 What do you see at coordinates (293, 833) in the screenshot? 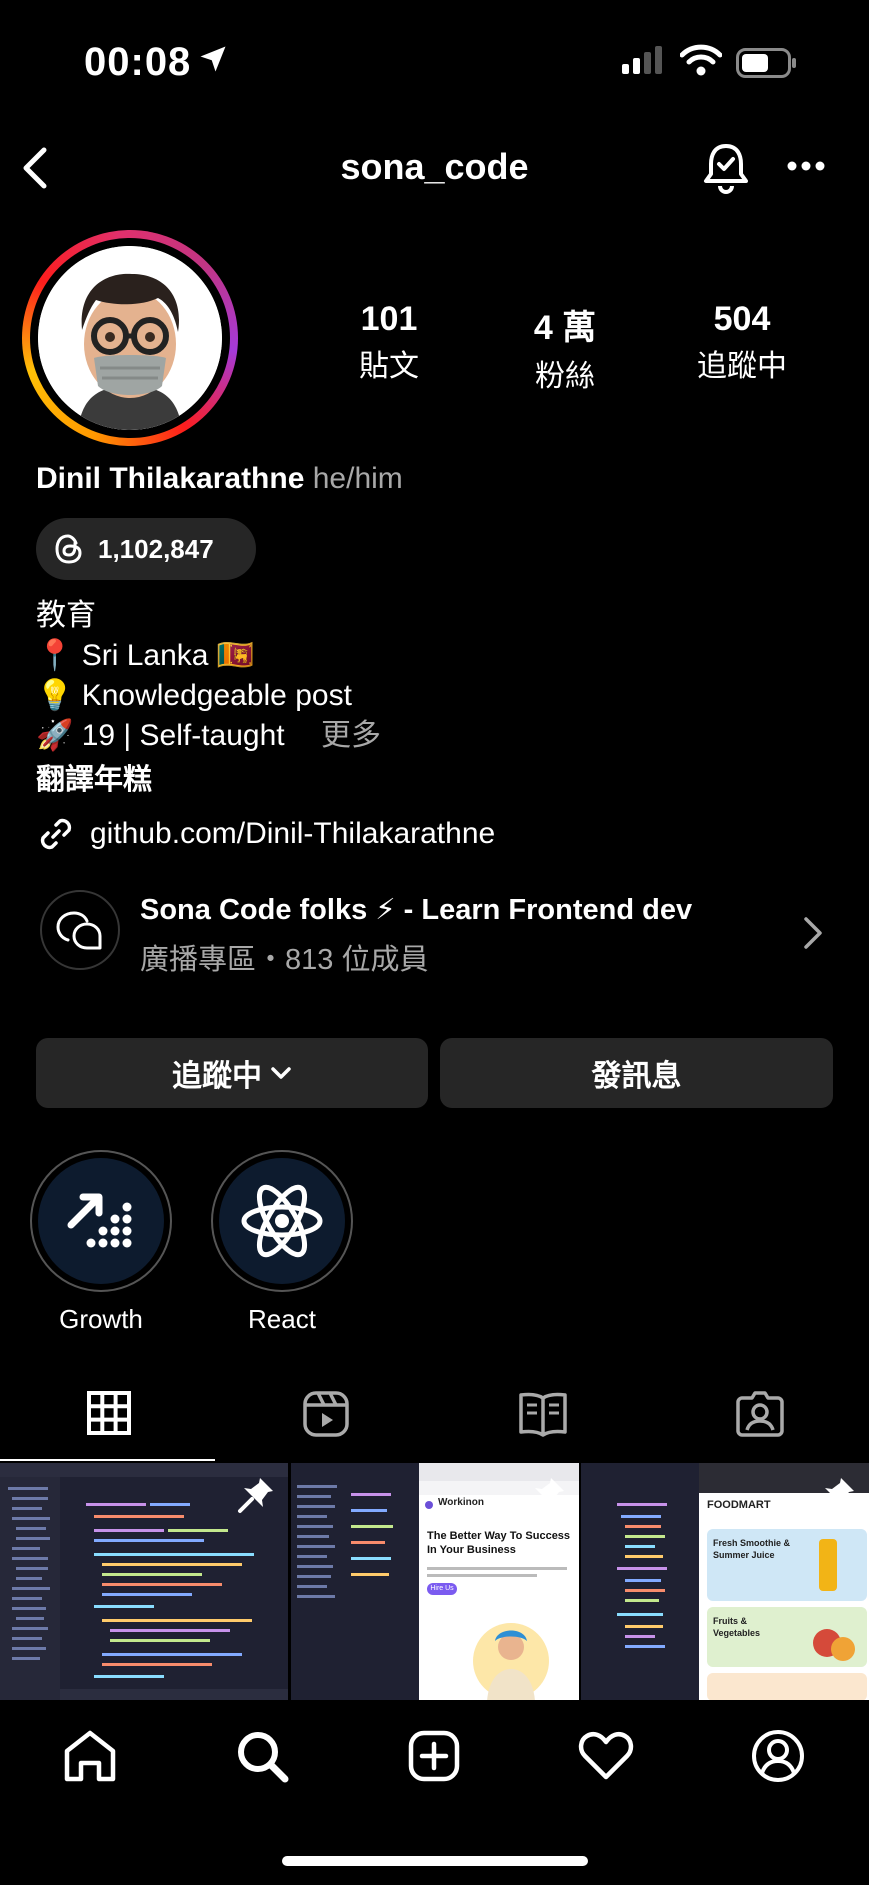
I see `link-text: github.com/Dinil-Thilakarathne` at bounding box center [293, 833].